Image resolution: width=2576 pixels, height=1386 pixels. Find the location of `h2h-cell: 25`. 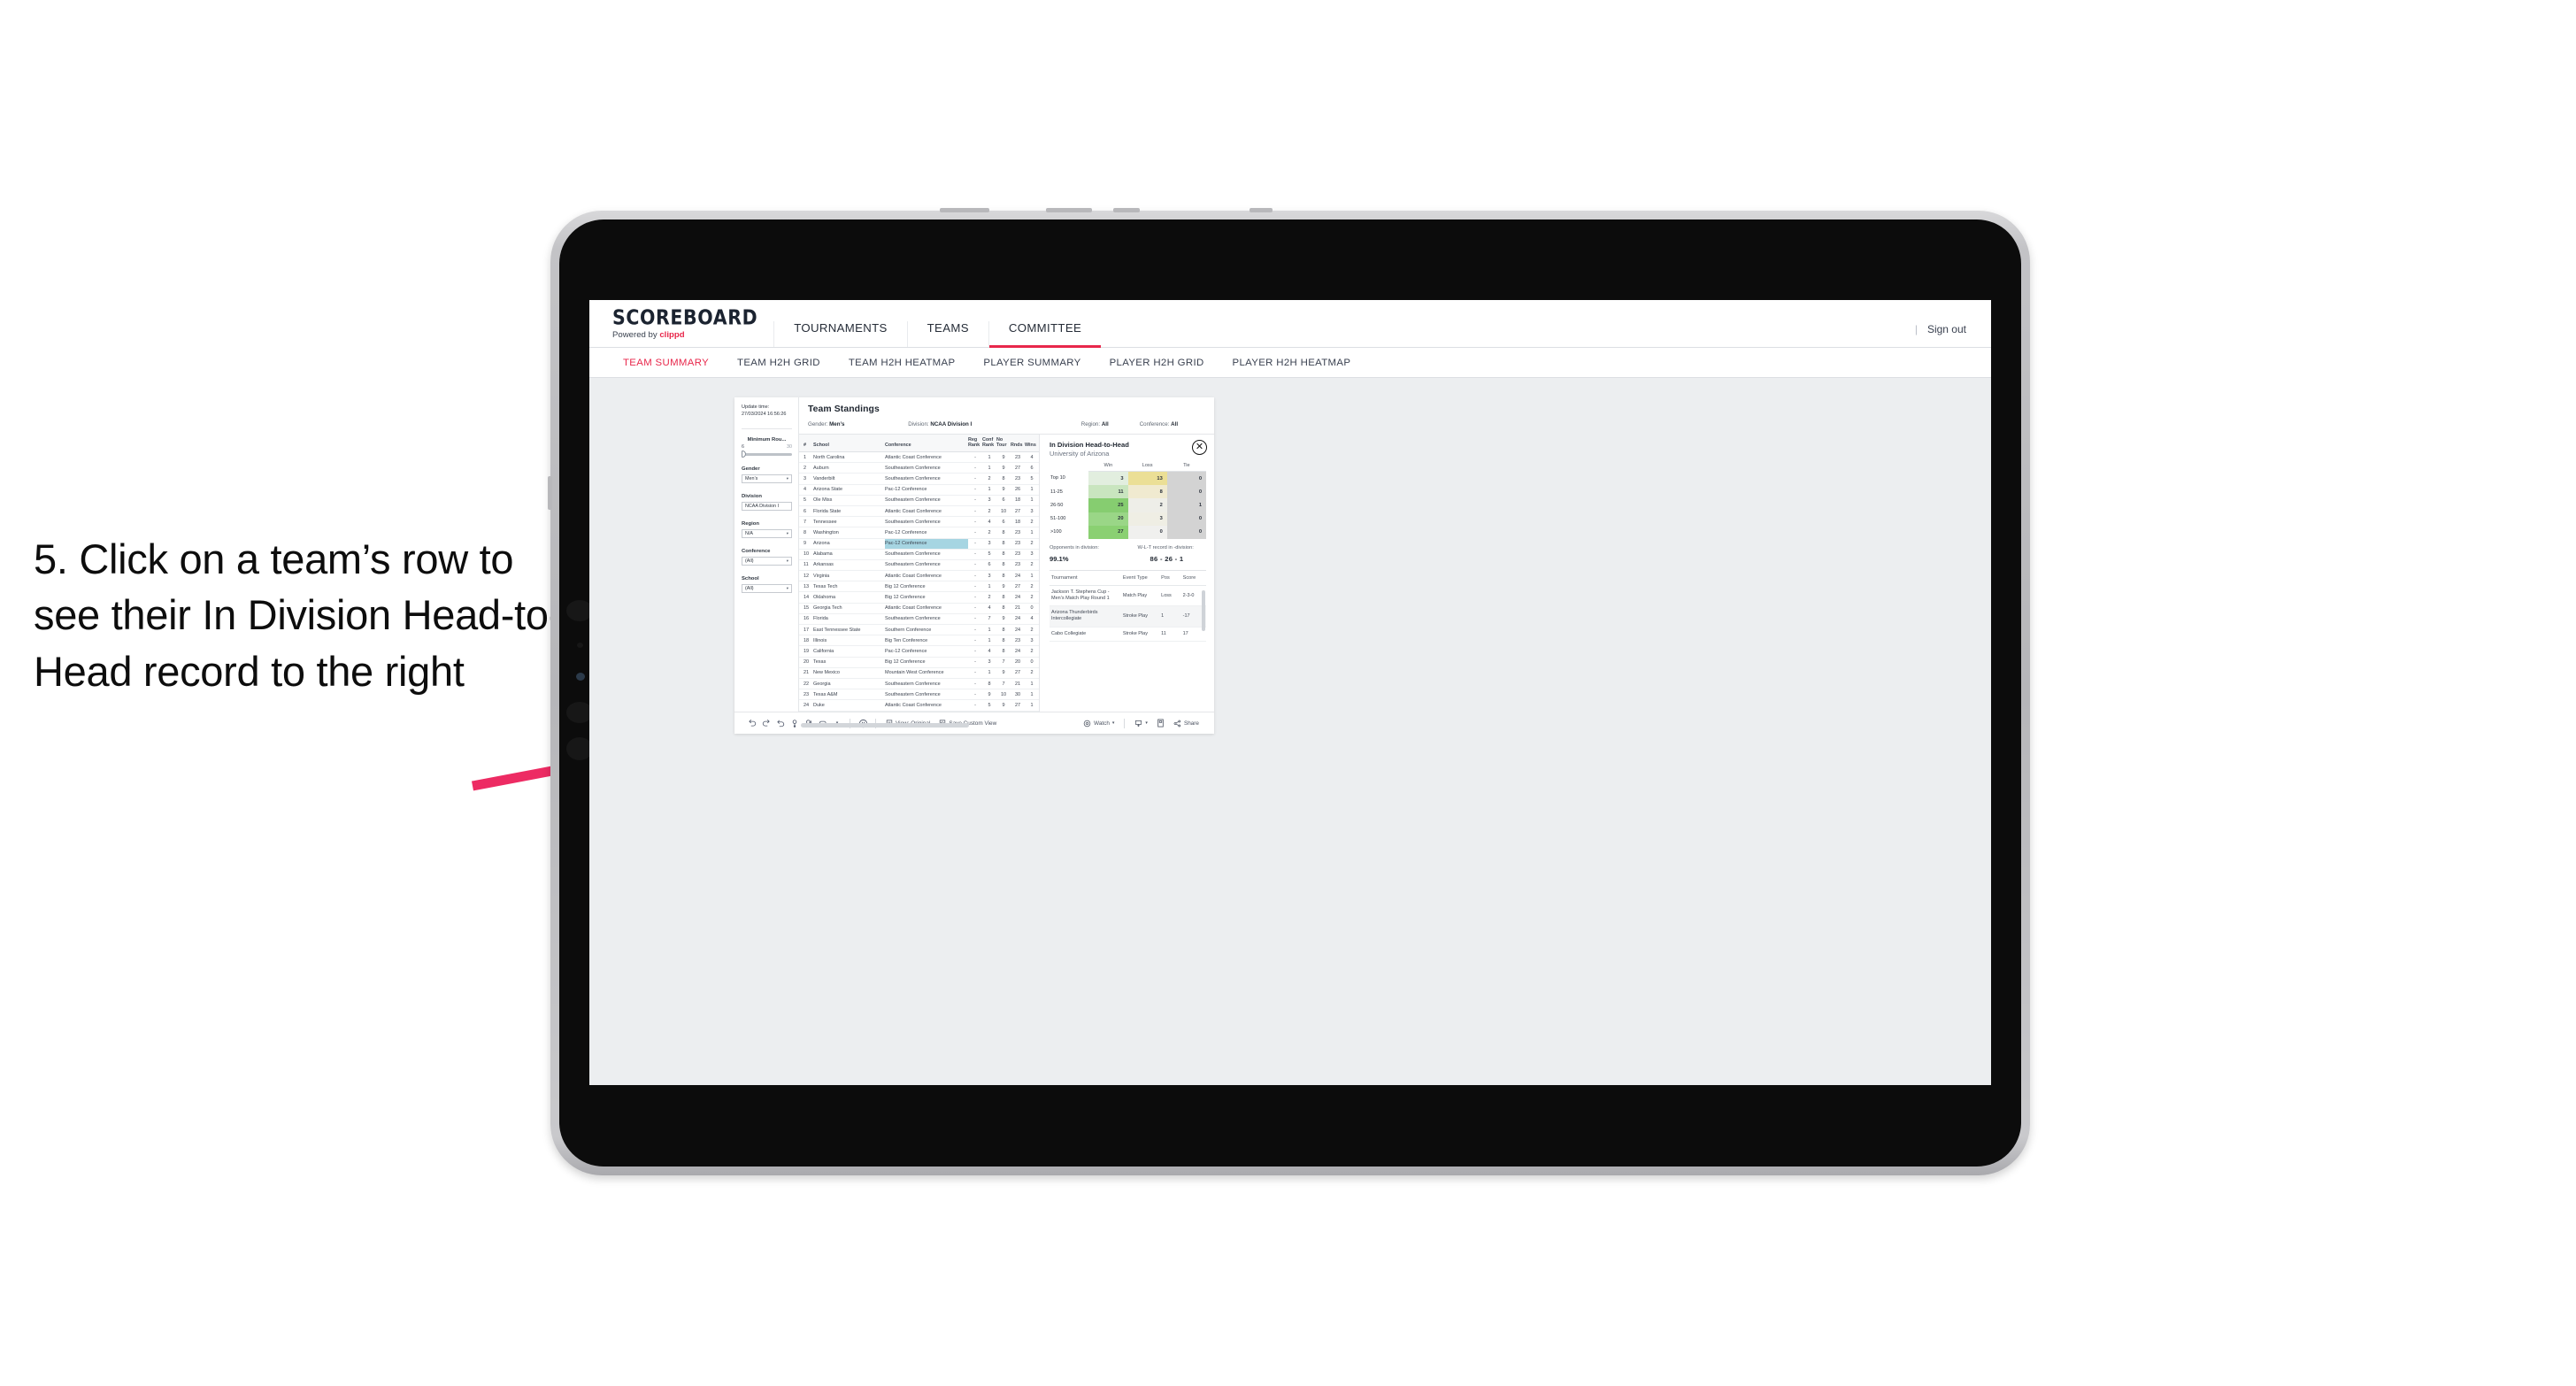

h2h-cell: 25 is located at coordinates (1108, 505).